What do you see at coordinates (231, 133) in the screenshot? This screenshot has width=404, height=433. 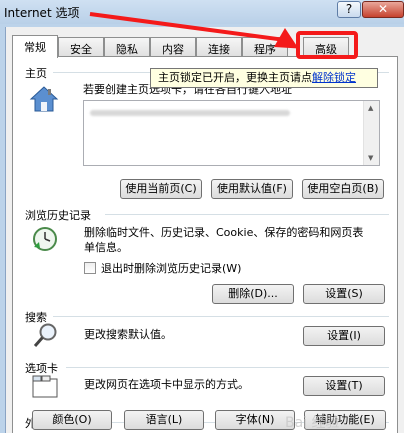 I see `home-page-url-field: ▲ ▼` at bounding box center [231, 133].